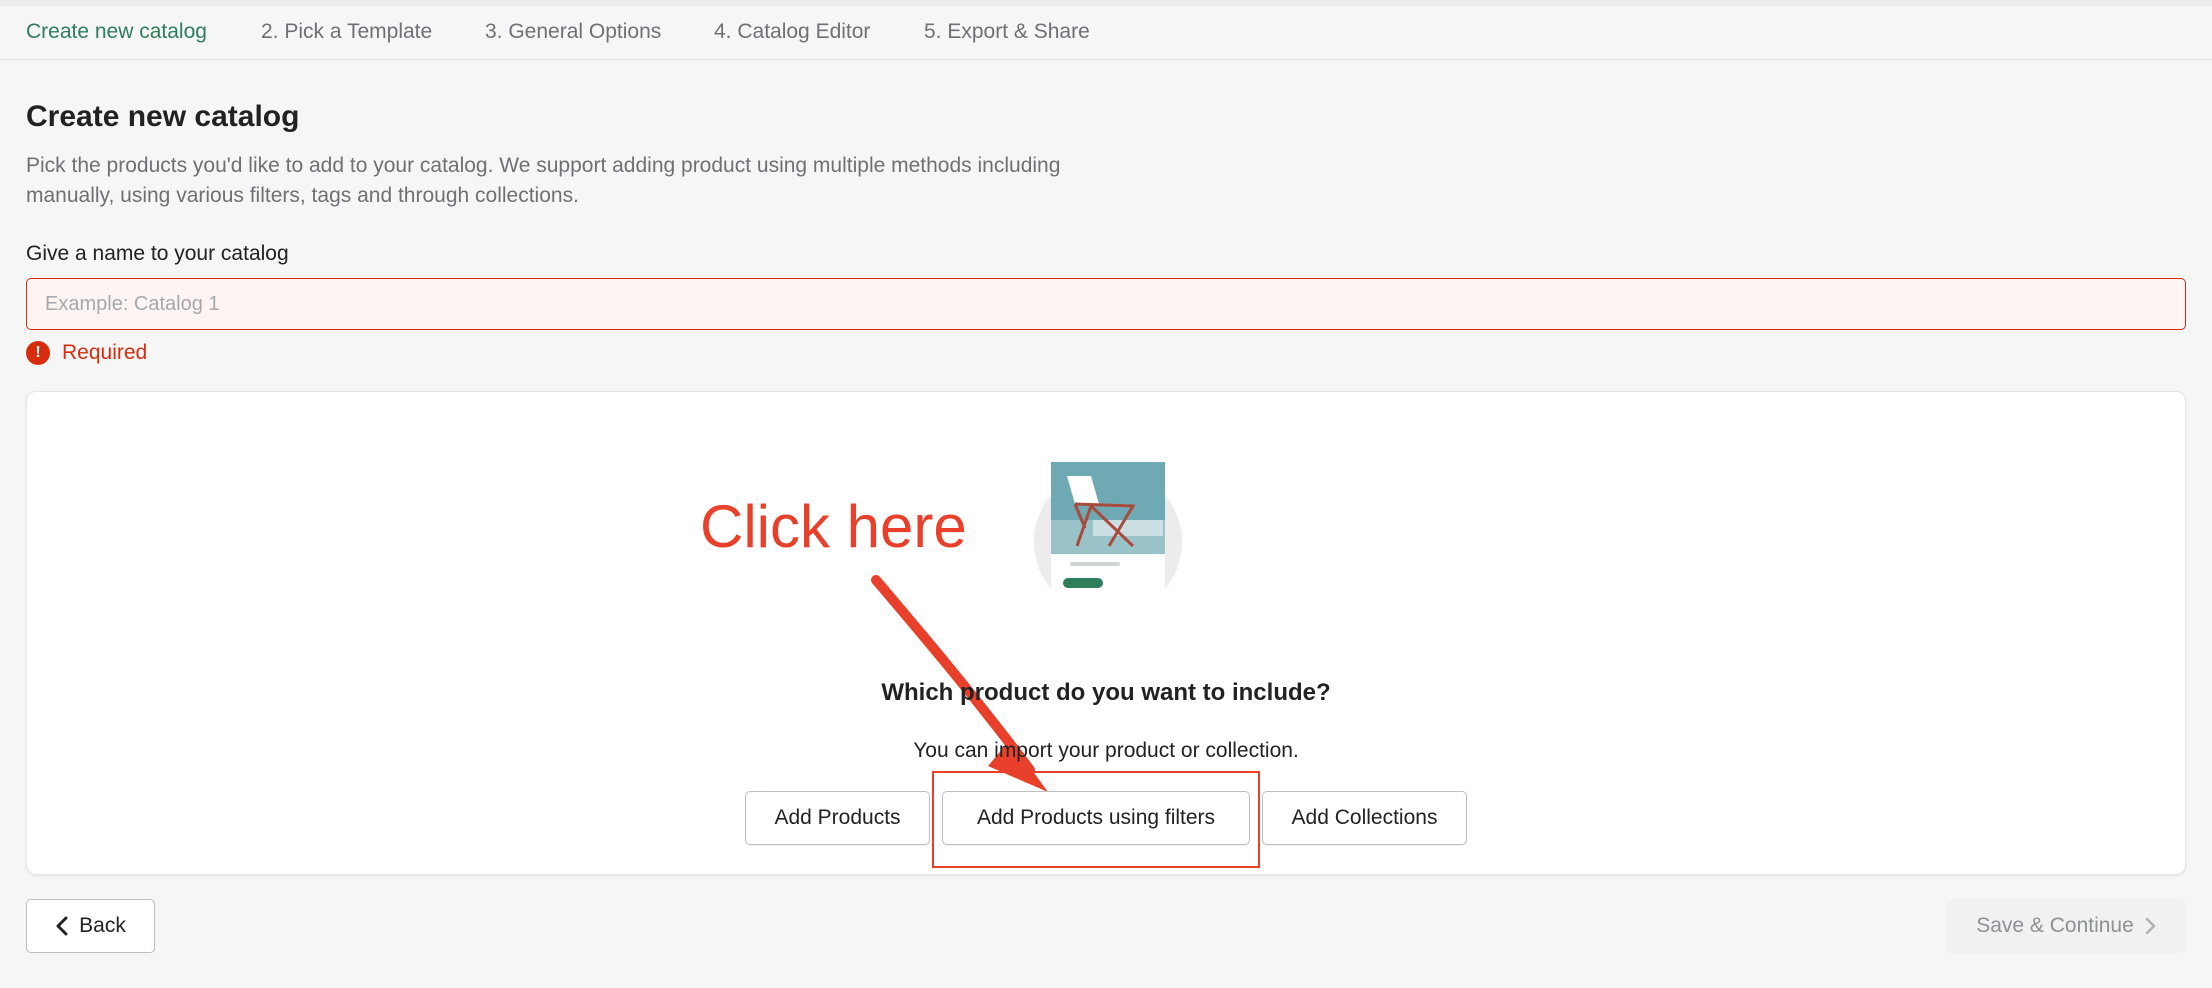 This screenshot has width=2212, height=988. Describe the element at coordinates (1096, 819) in the screenshot. I see `annotation-highlight-box` at that location.